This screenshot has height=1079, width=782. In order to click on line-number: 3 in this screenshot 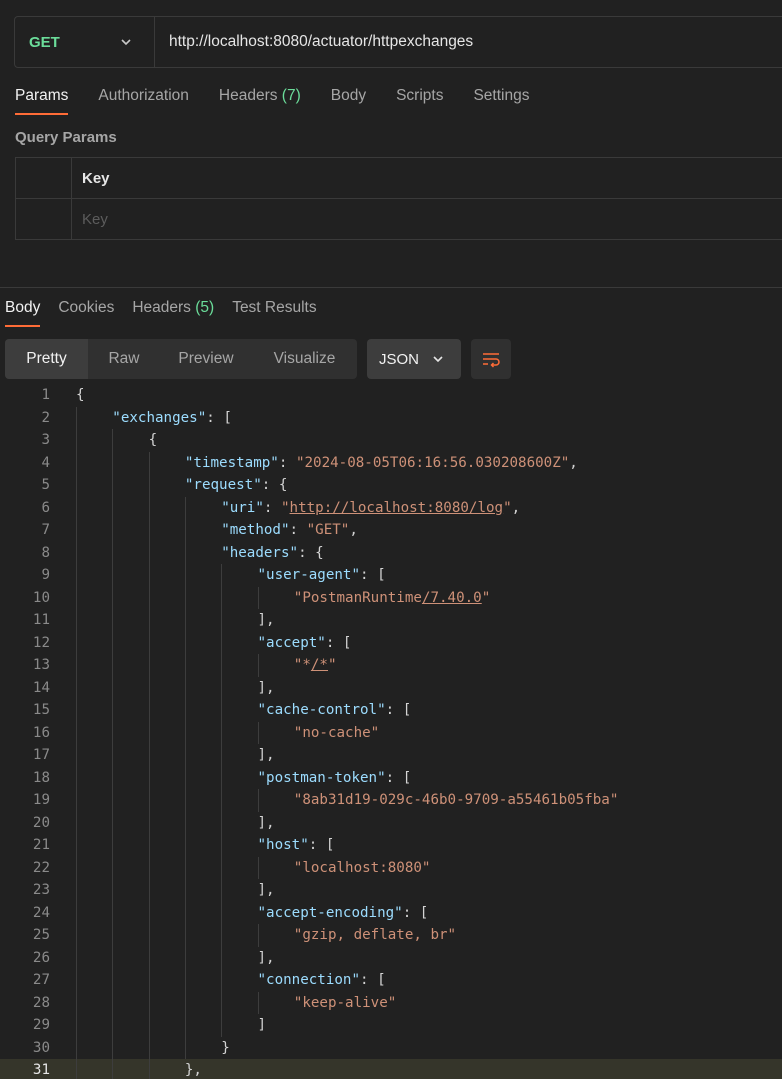, I will do `click(45, 440)`.